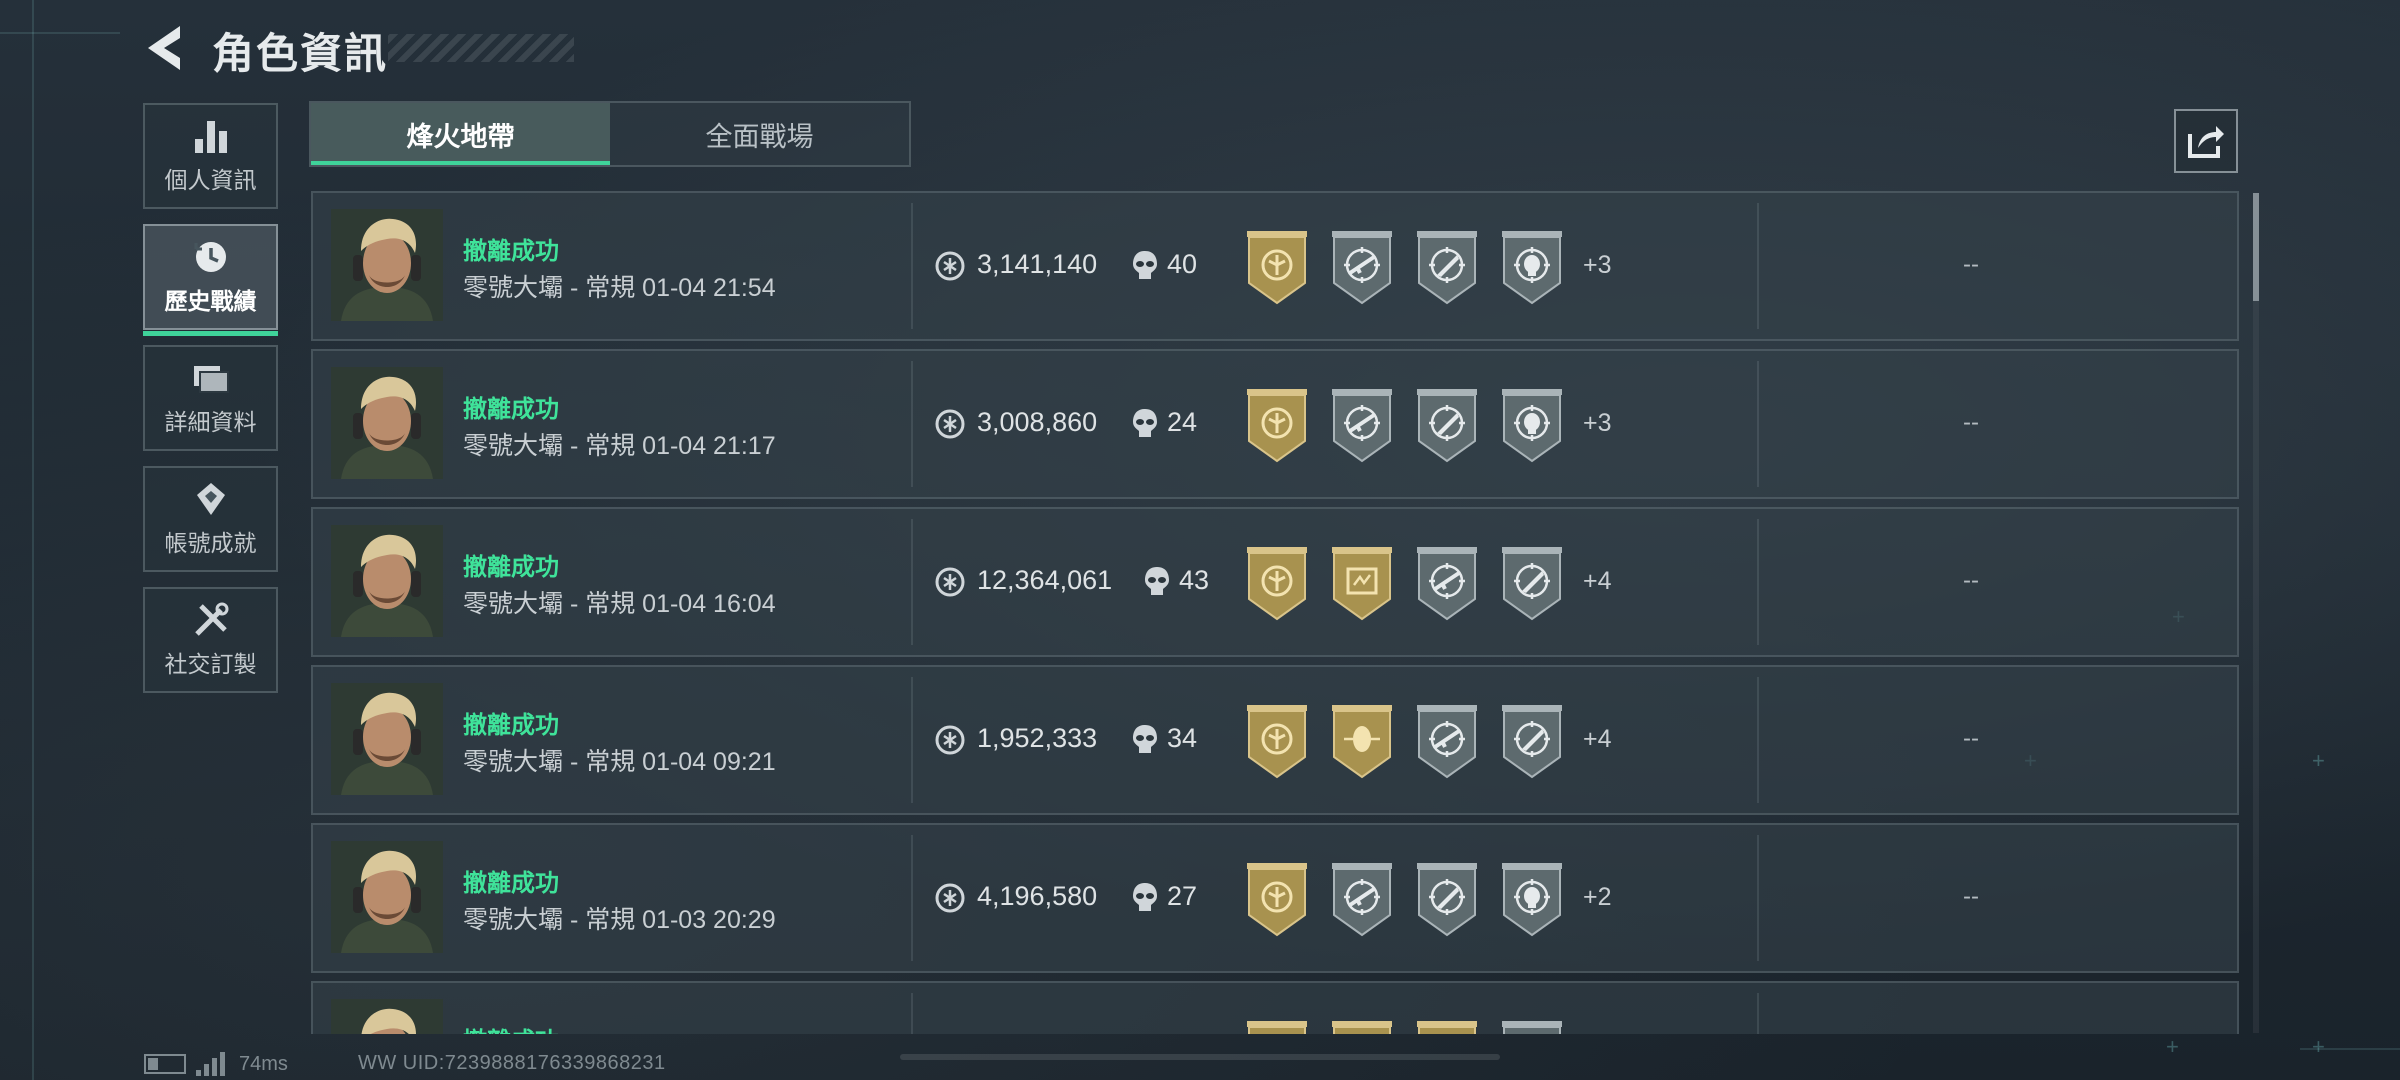  Describe the element at coordinates (210, 543) in the screenshot. I see `sidebar-item-label: 帳號成就` at that location.